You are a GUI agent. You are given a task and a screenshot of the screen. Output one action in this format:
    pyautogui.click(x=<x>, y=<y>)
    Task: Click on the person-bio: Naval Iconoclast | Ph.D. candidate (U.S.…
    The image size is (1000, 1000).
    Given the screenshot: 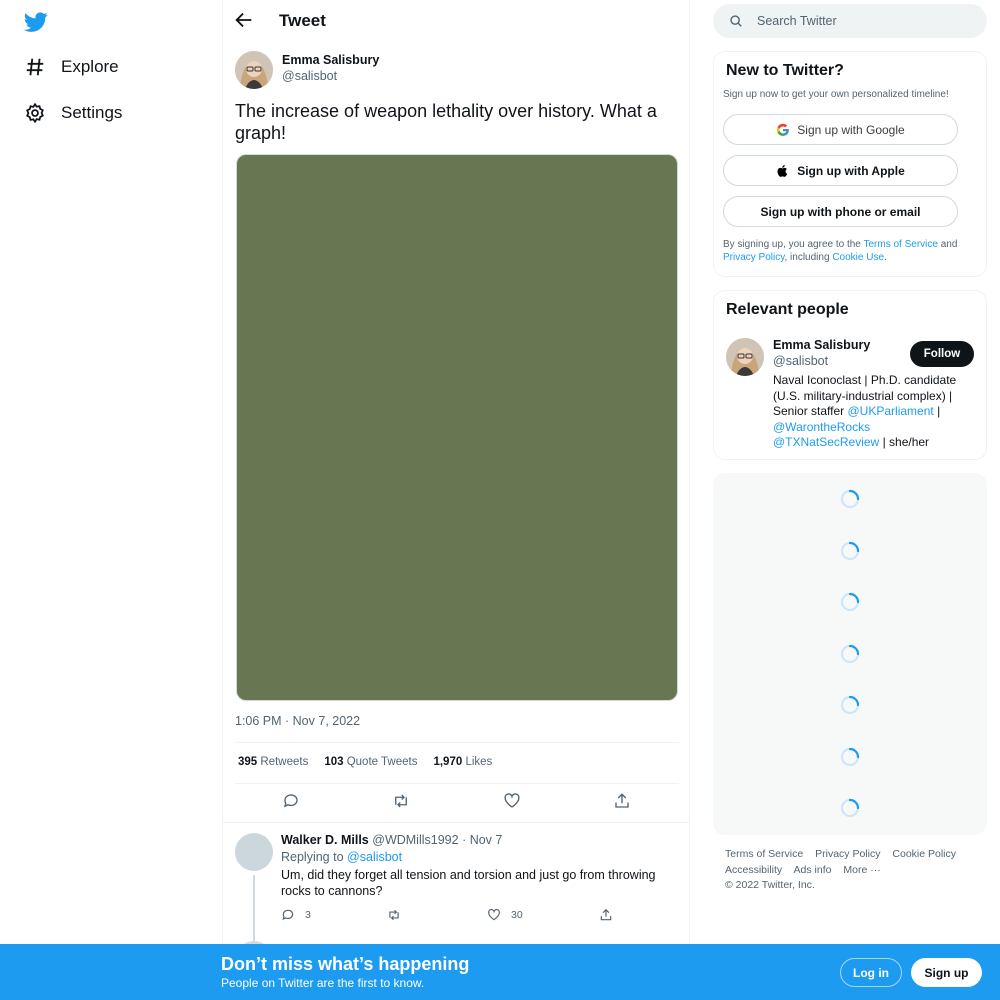 What is the action you would take?
    pyautogui.click(x=865, y=411)
    